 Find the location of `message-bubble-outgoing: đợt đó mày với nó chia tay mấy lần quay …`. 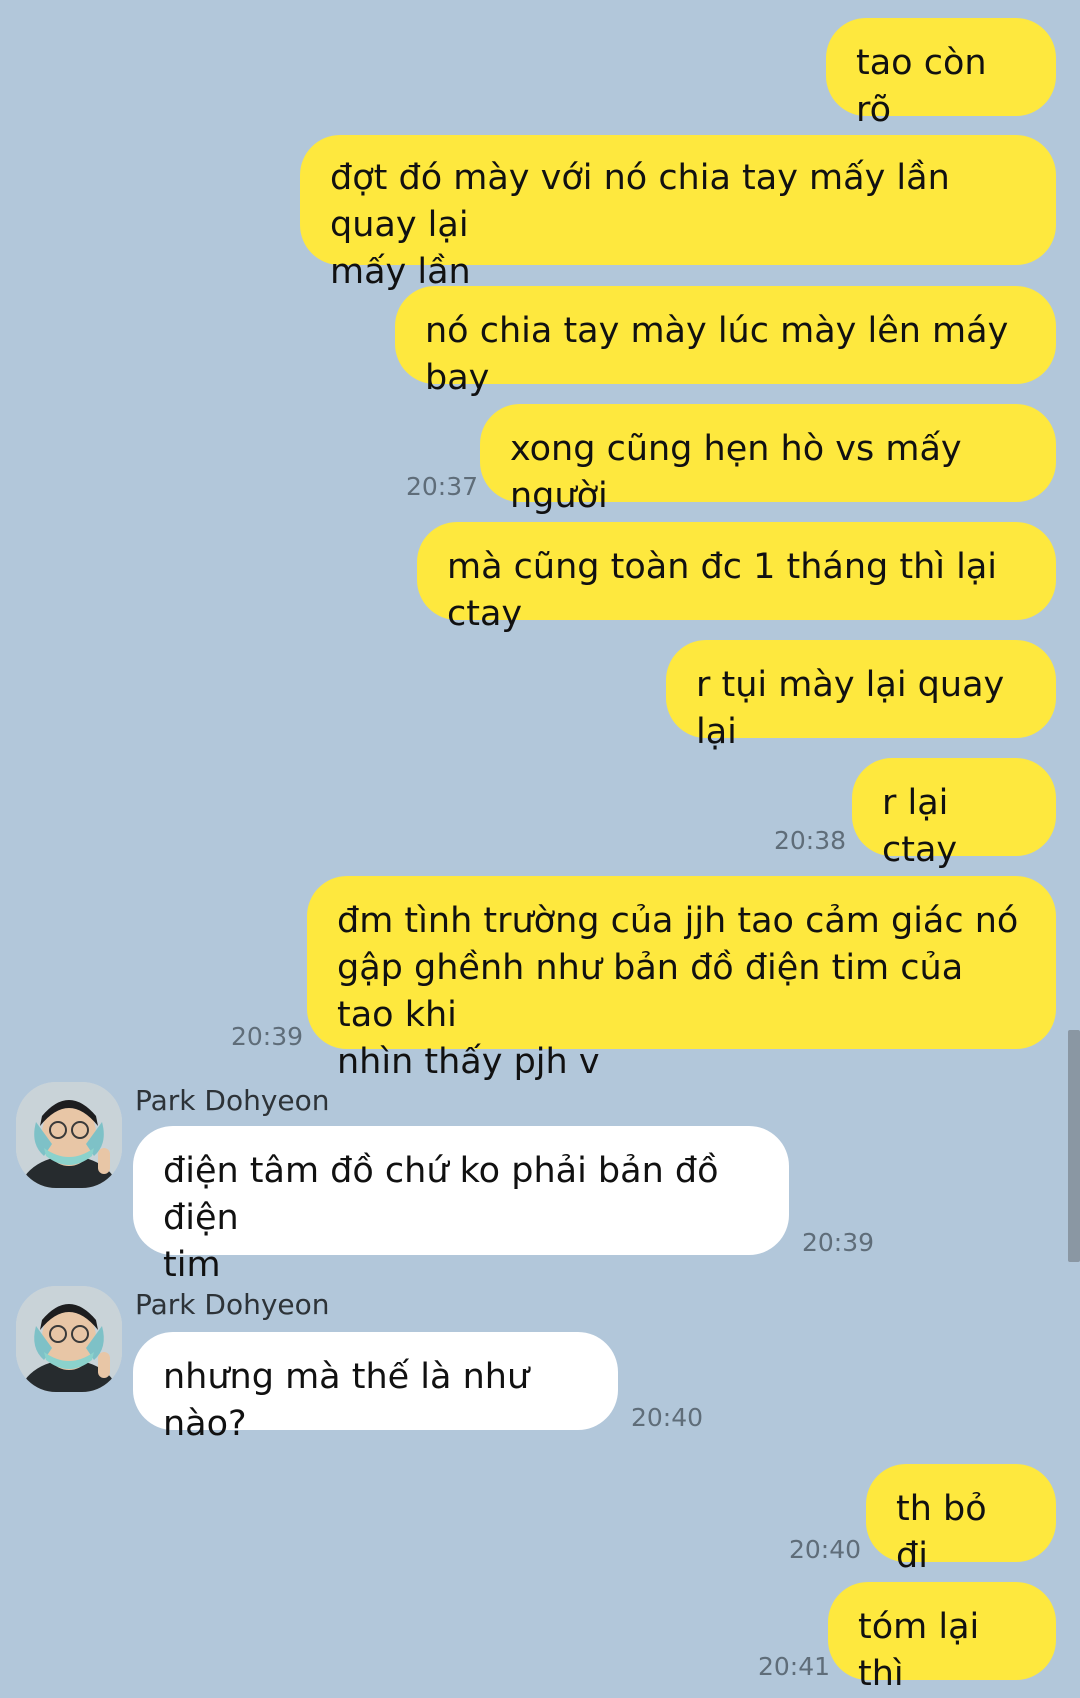

message-bubble-outgoing: đợt đó mày với nó chia tay mấy lần quay … is located at coordinates (678, 213).